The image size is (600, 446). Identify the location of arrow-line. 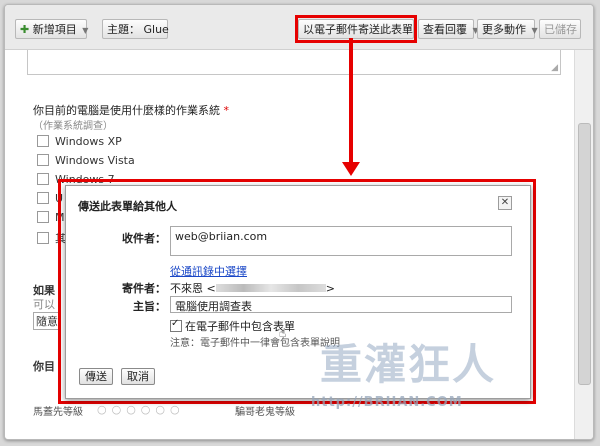
(351, 100).